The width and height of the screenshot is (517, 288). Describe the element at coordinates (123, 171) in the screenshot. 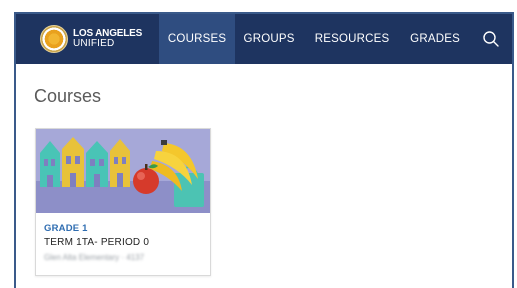

I see `course-card-image` at that location.